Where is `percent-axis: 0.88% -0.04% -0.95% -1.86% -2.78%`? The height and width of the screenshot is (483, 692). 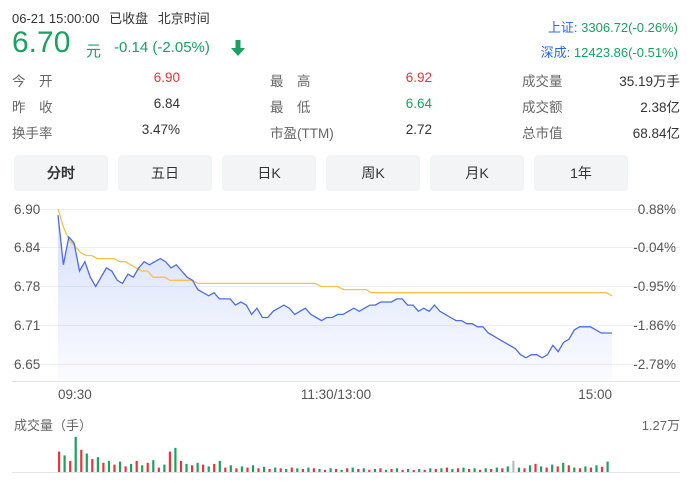 percent-axis: 0.88% -0.04% -0.95% -1.86% -2.78% is located at coordinates (654, 287).